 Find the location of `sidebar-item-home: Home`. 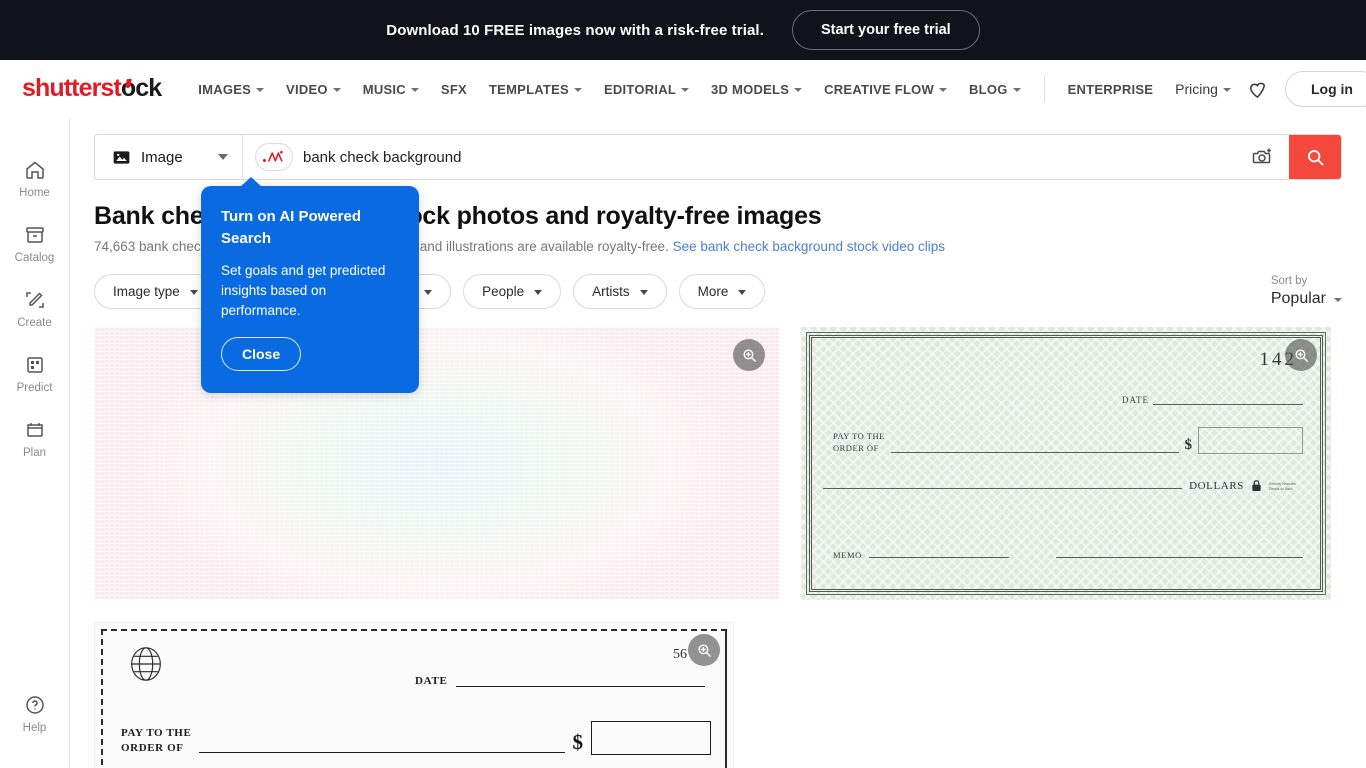

sidebar-item-home: Home is located at coordinates (35, 178).